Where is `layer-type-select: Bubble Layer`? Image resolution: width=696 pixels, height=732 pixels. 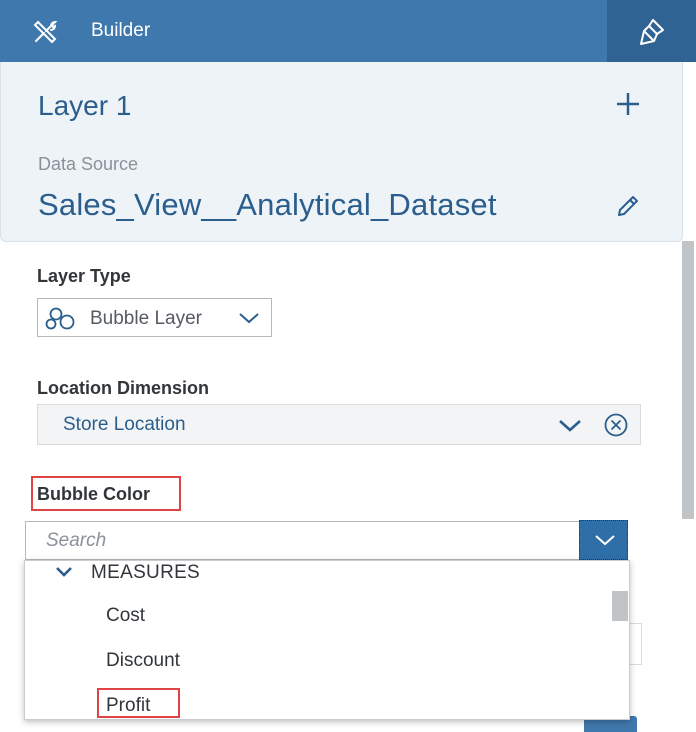 layer-type-select: Bubble Layer is located at coordinates (154, 317).